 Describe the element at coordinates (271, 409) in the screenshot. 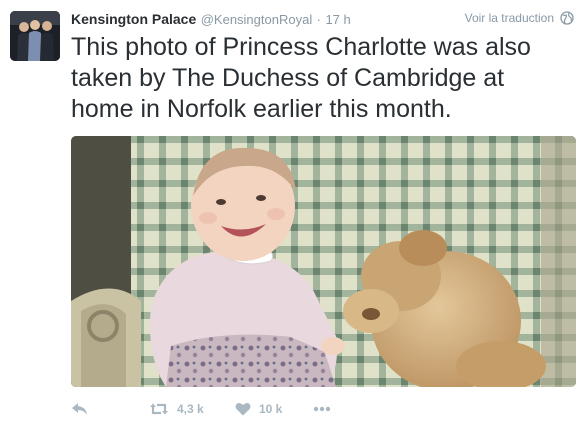

I see `like-count: 10 k` at that location.